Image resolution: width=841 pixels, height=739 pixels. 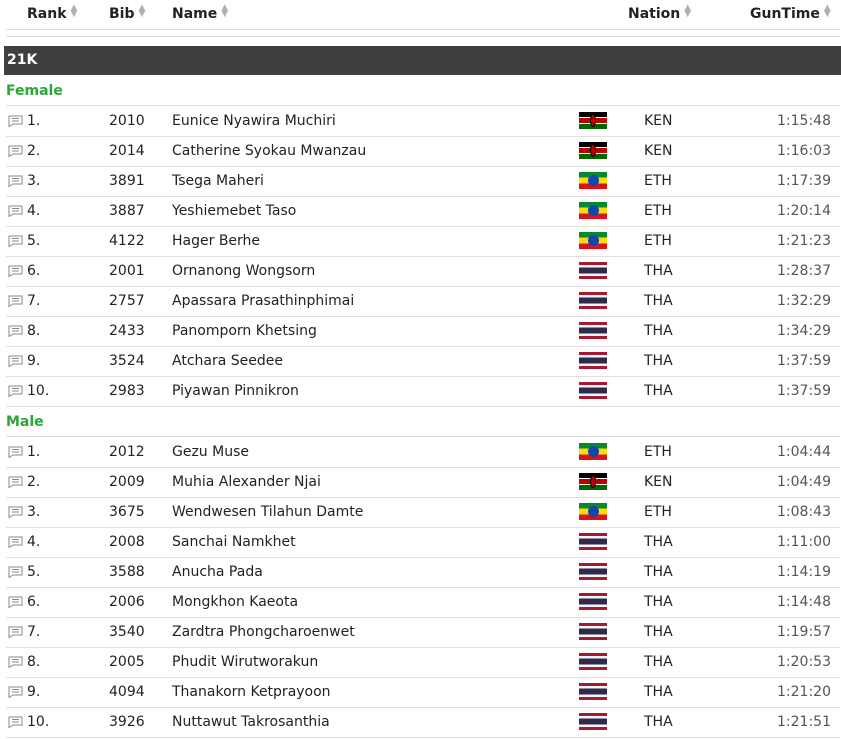 I want to click on header-divider, so click(x=423, y=29).